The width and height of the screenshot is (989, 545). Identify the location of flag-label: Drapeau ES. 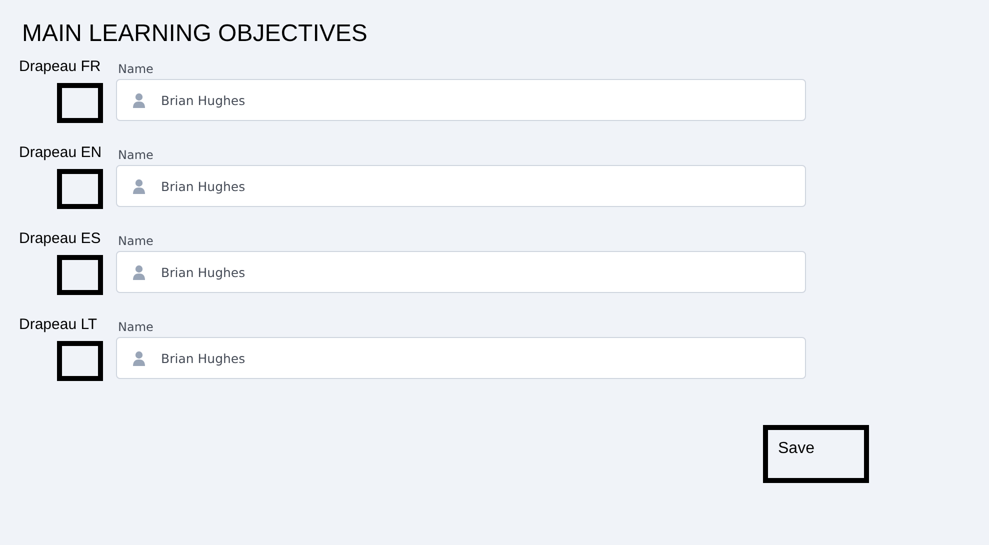
(60, 238).